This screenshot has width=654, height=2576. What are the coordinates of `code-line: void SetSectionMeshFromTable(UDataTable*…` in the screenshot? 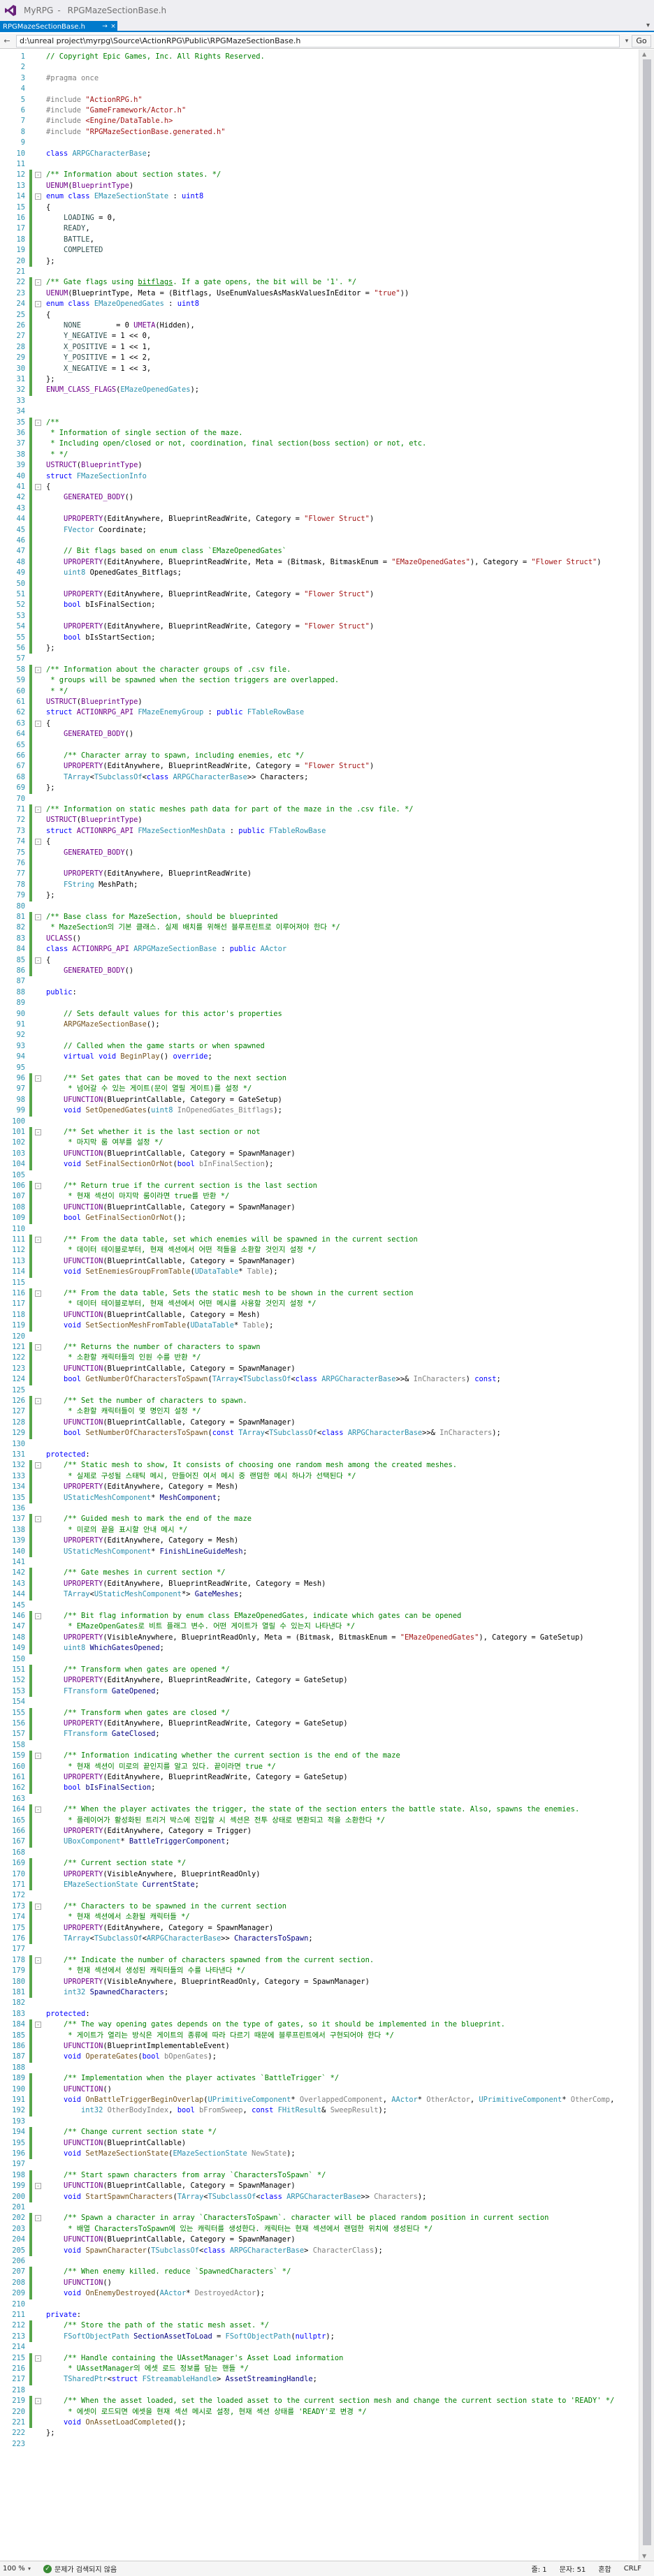 It's located at (159, 1325).